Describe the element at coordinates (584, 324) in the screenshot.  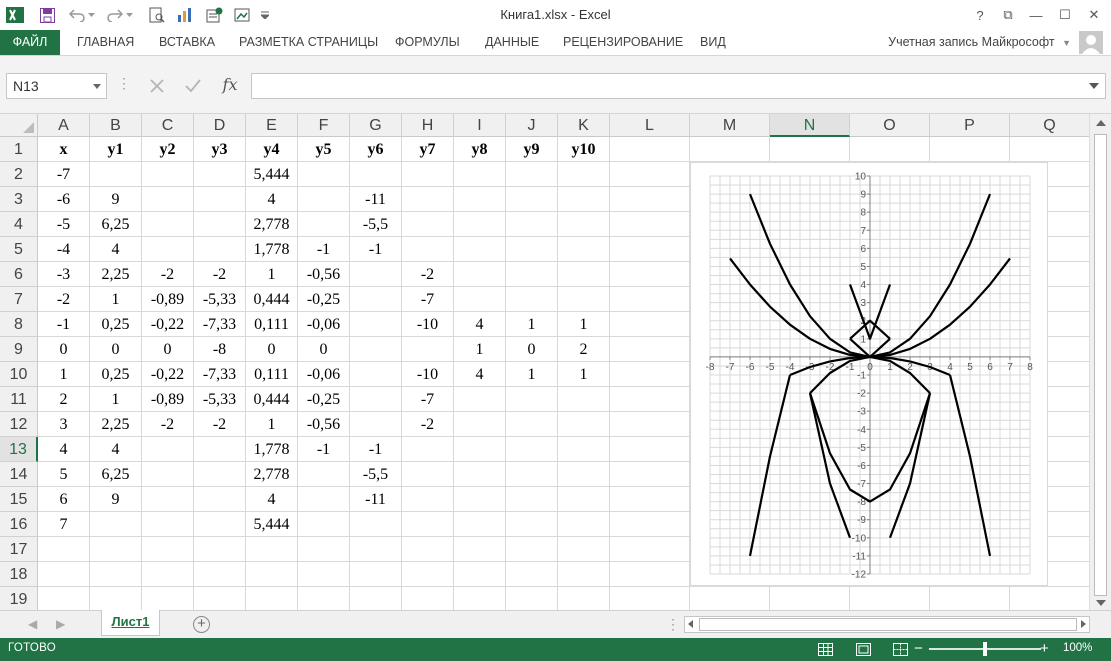
I see `cell-k8: 1` at that location.